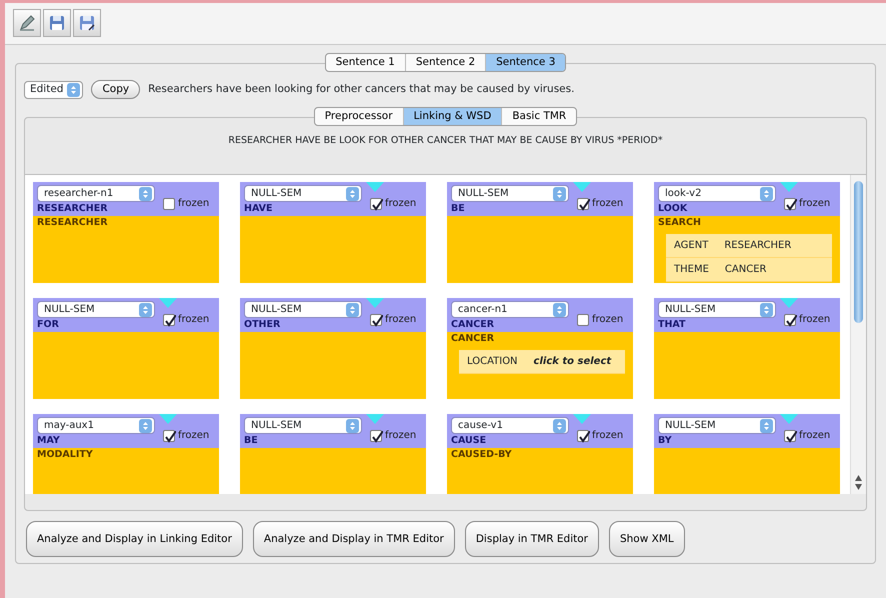 This screenshot has height=598, width=886. What do you see at coordinates (858, 478) in the screenshot?
I see `scroll-up-icon` at bounding box center [858, 478].